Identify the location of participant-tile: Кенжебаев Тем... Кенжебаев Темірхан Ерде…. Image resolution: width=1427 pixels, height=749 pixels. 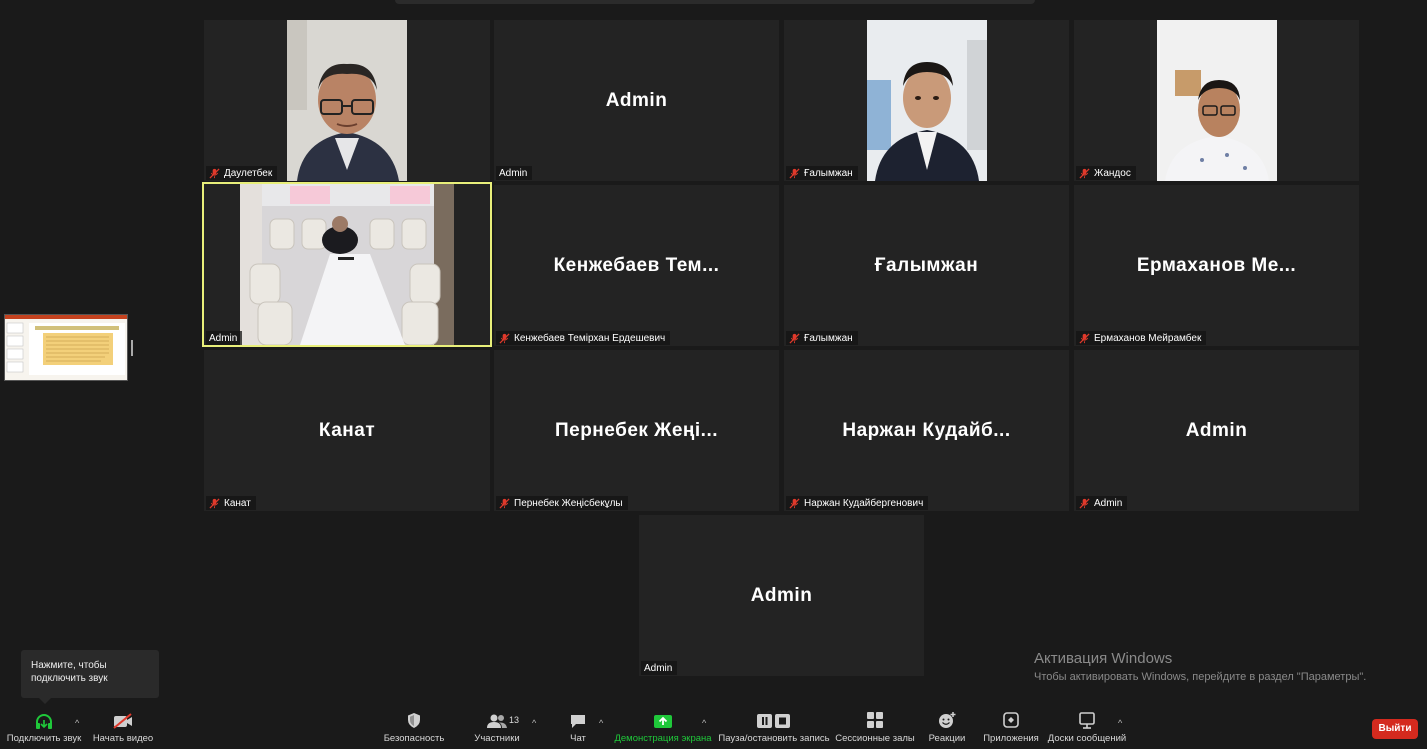
(636, 265).